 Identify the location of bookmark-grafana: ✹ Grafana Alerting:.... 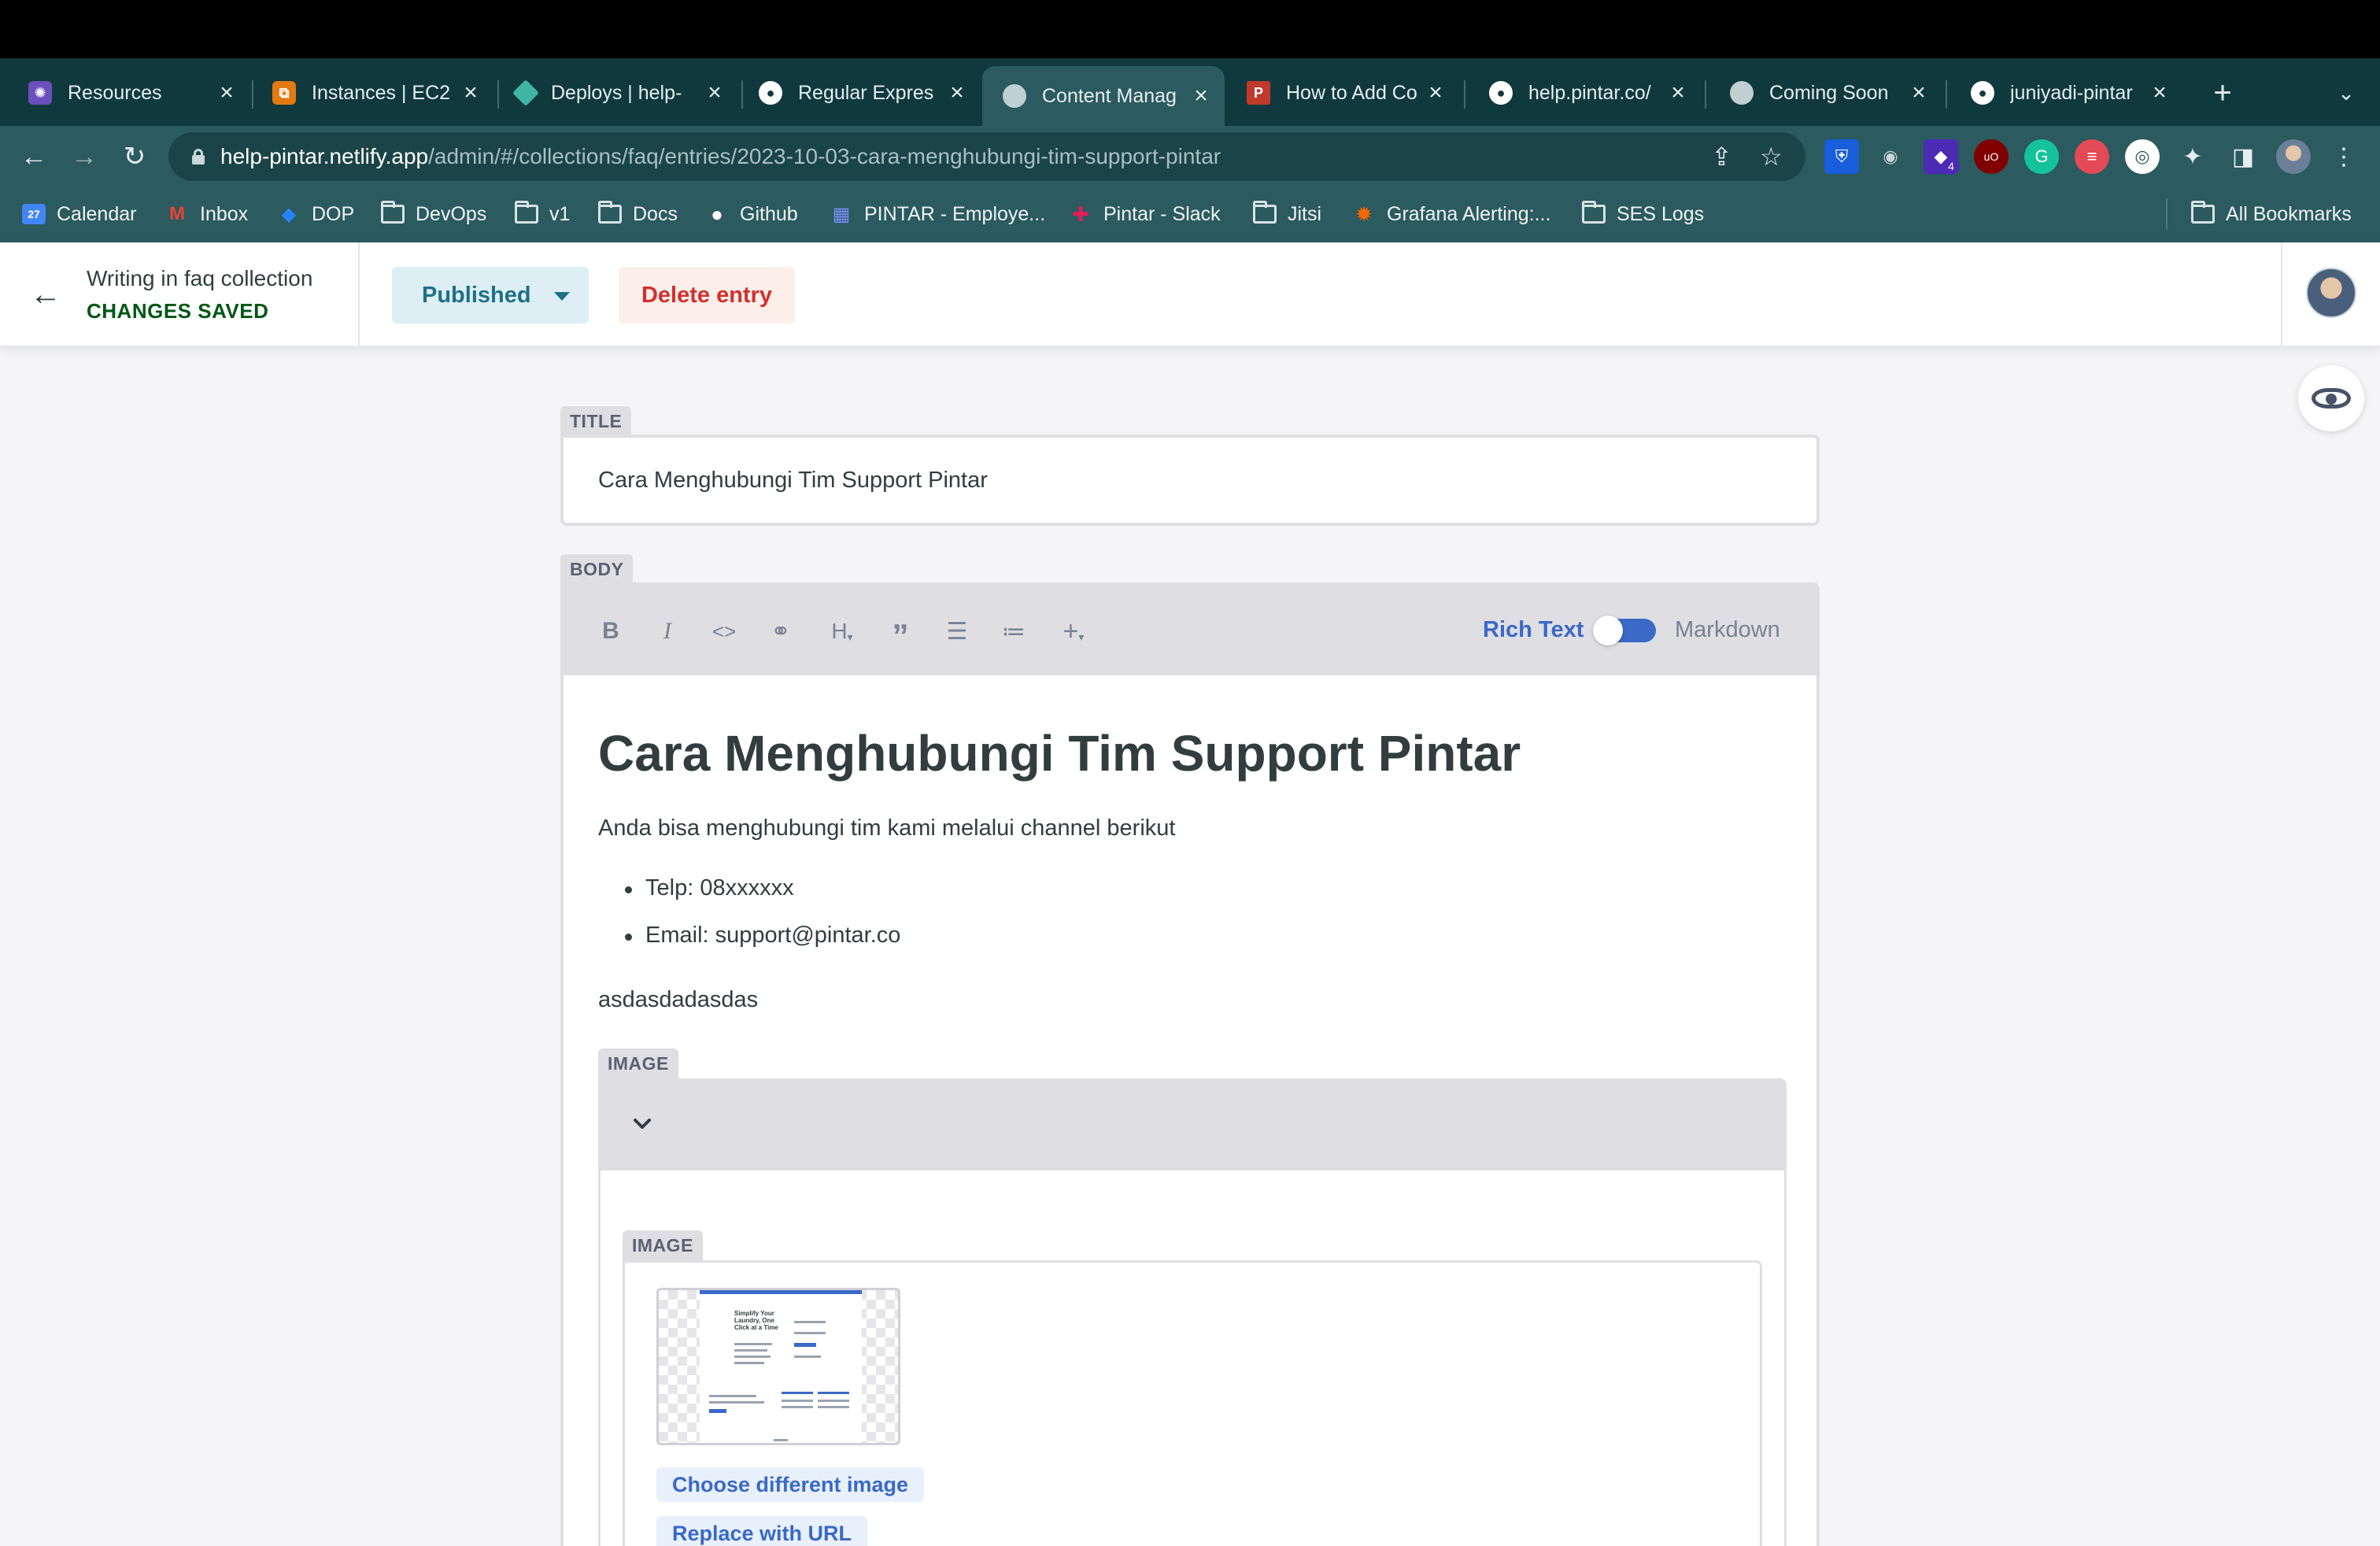
(1451, 214).